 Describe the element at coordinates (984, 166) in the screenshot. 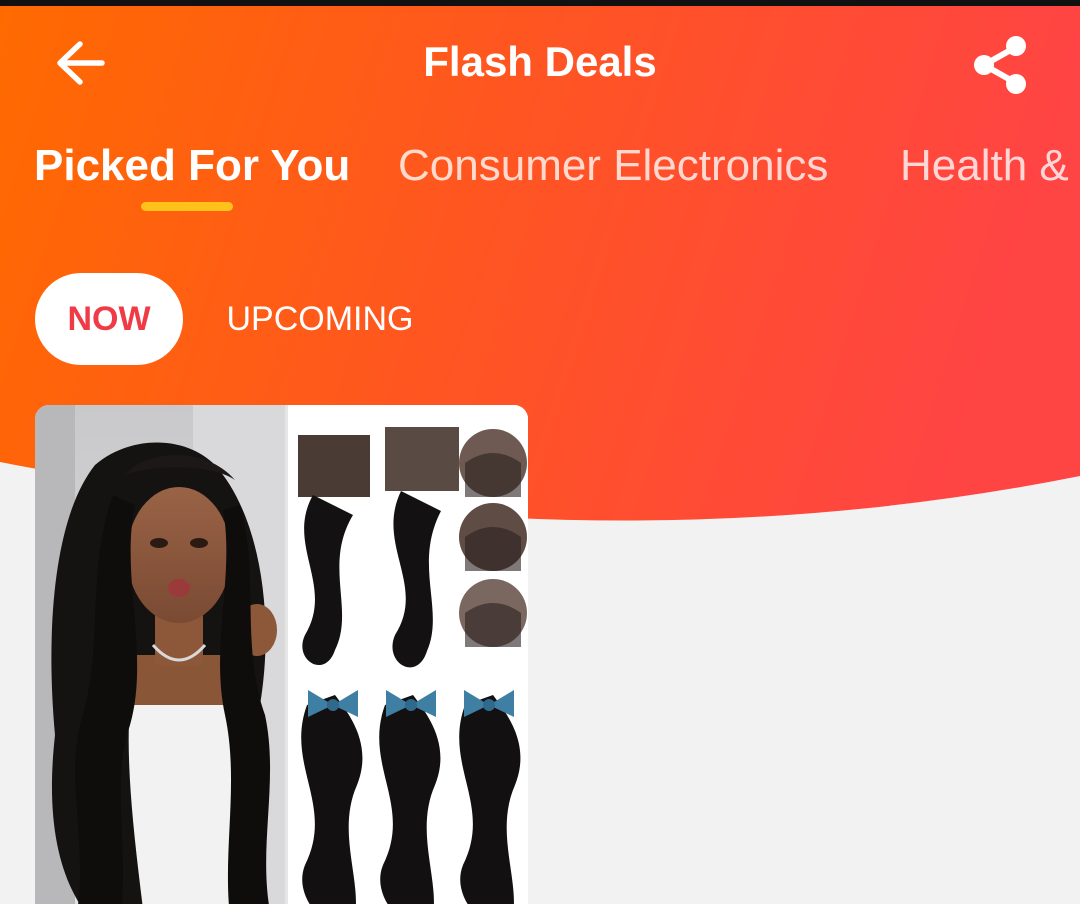

I see `tab-health: Health &` at that location.